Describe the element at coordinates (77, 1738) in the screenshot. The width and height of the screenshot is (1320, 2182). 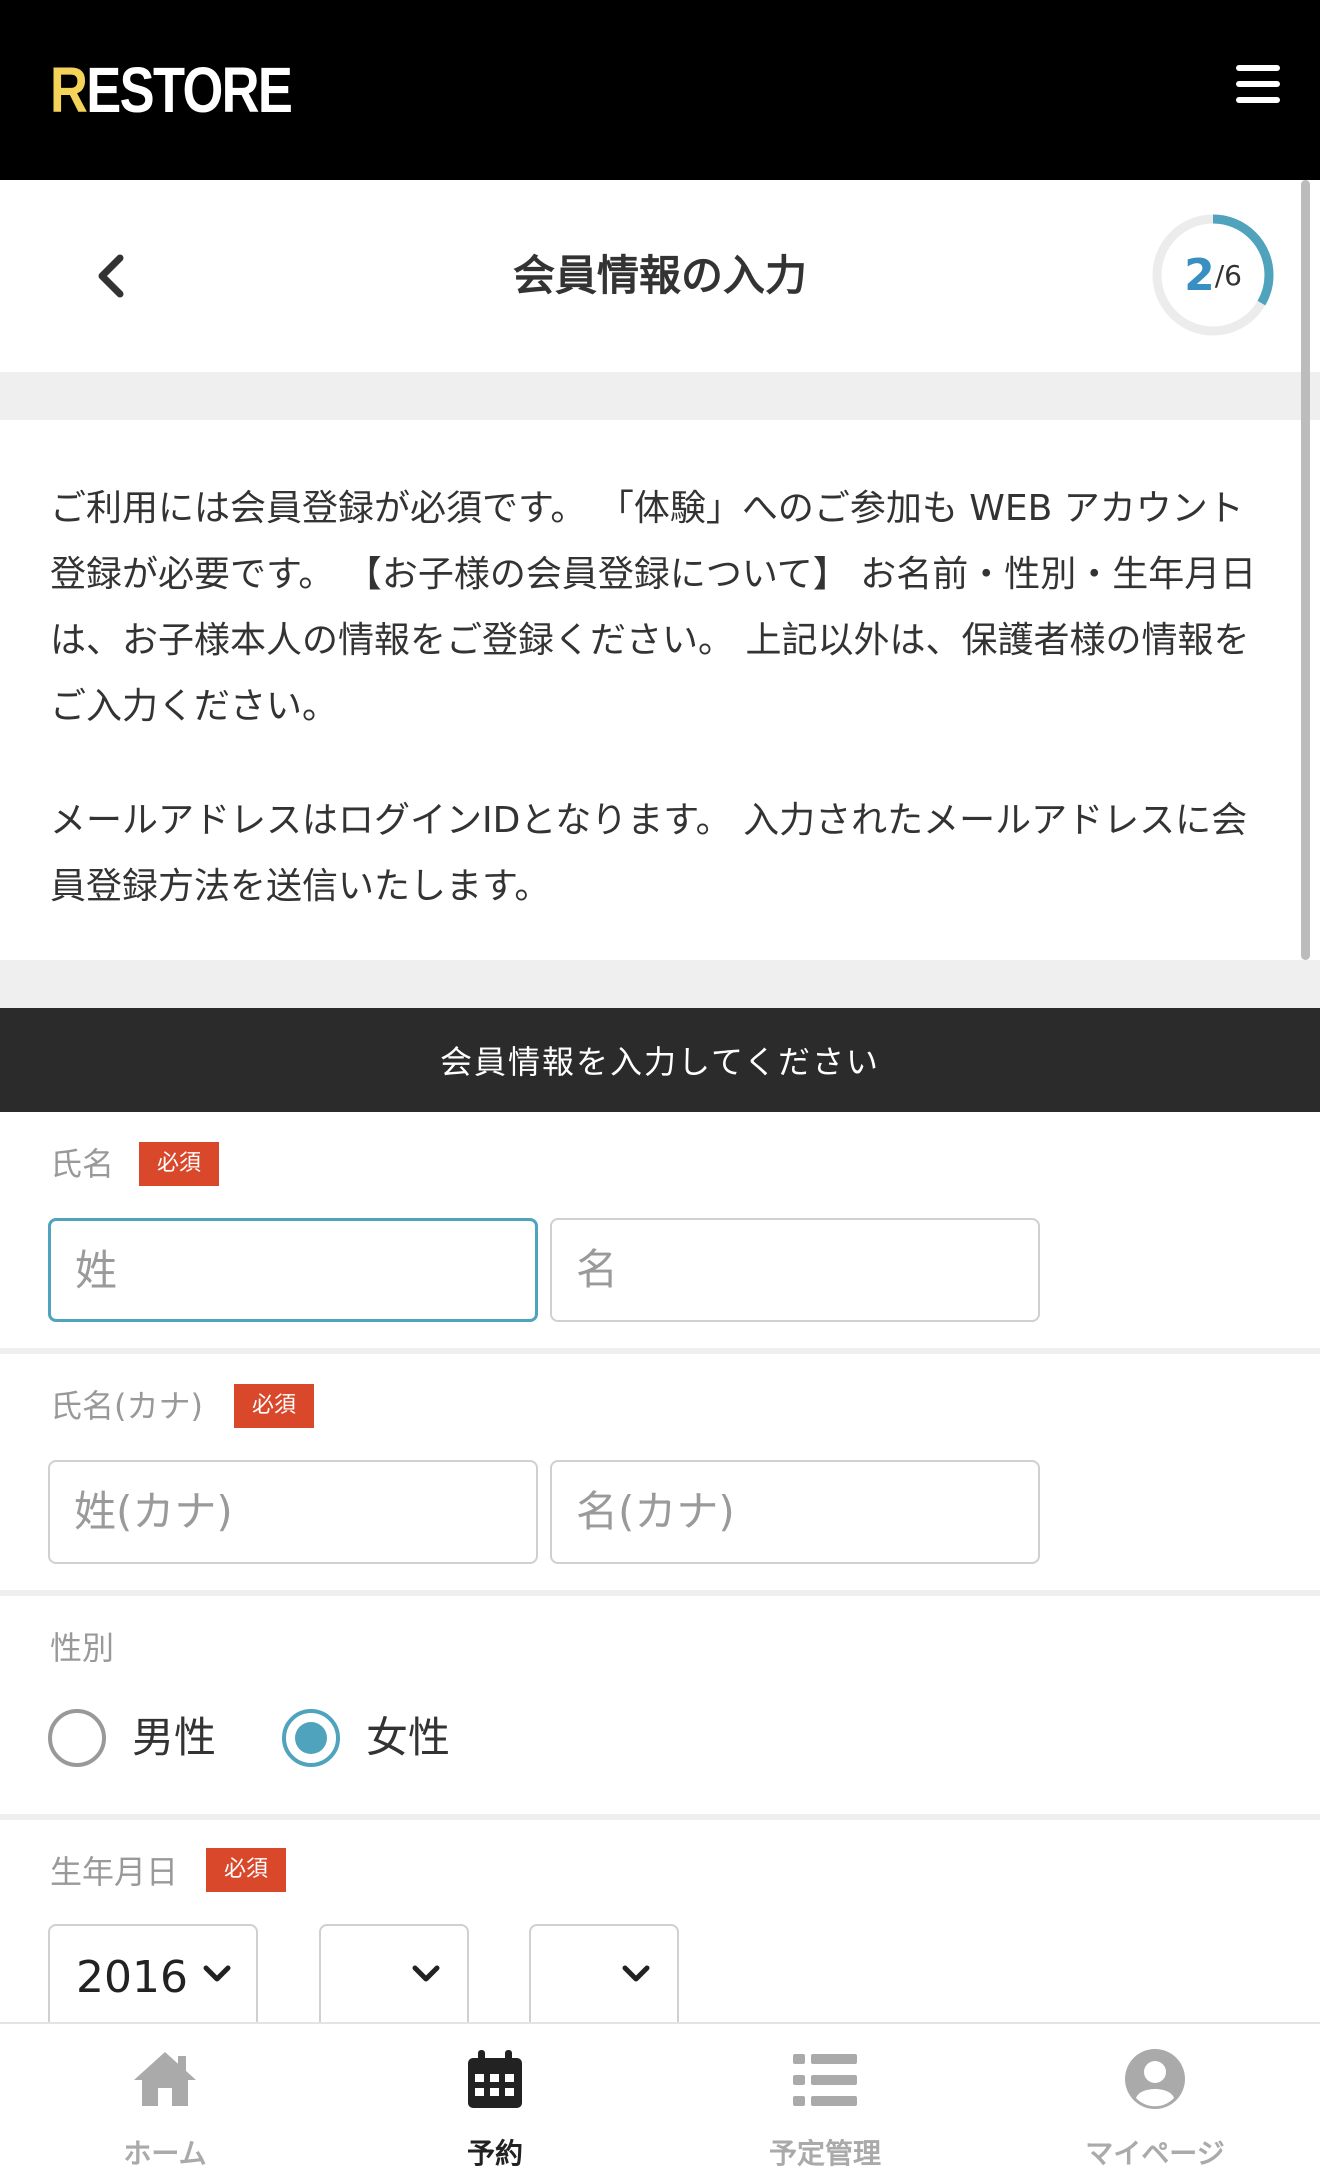
I see `gender-male-radio` at that location.